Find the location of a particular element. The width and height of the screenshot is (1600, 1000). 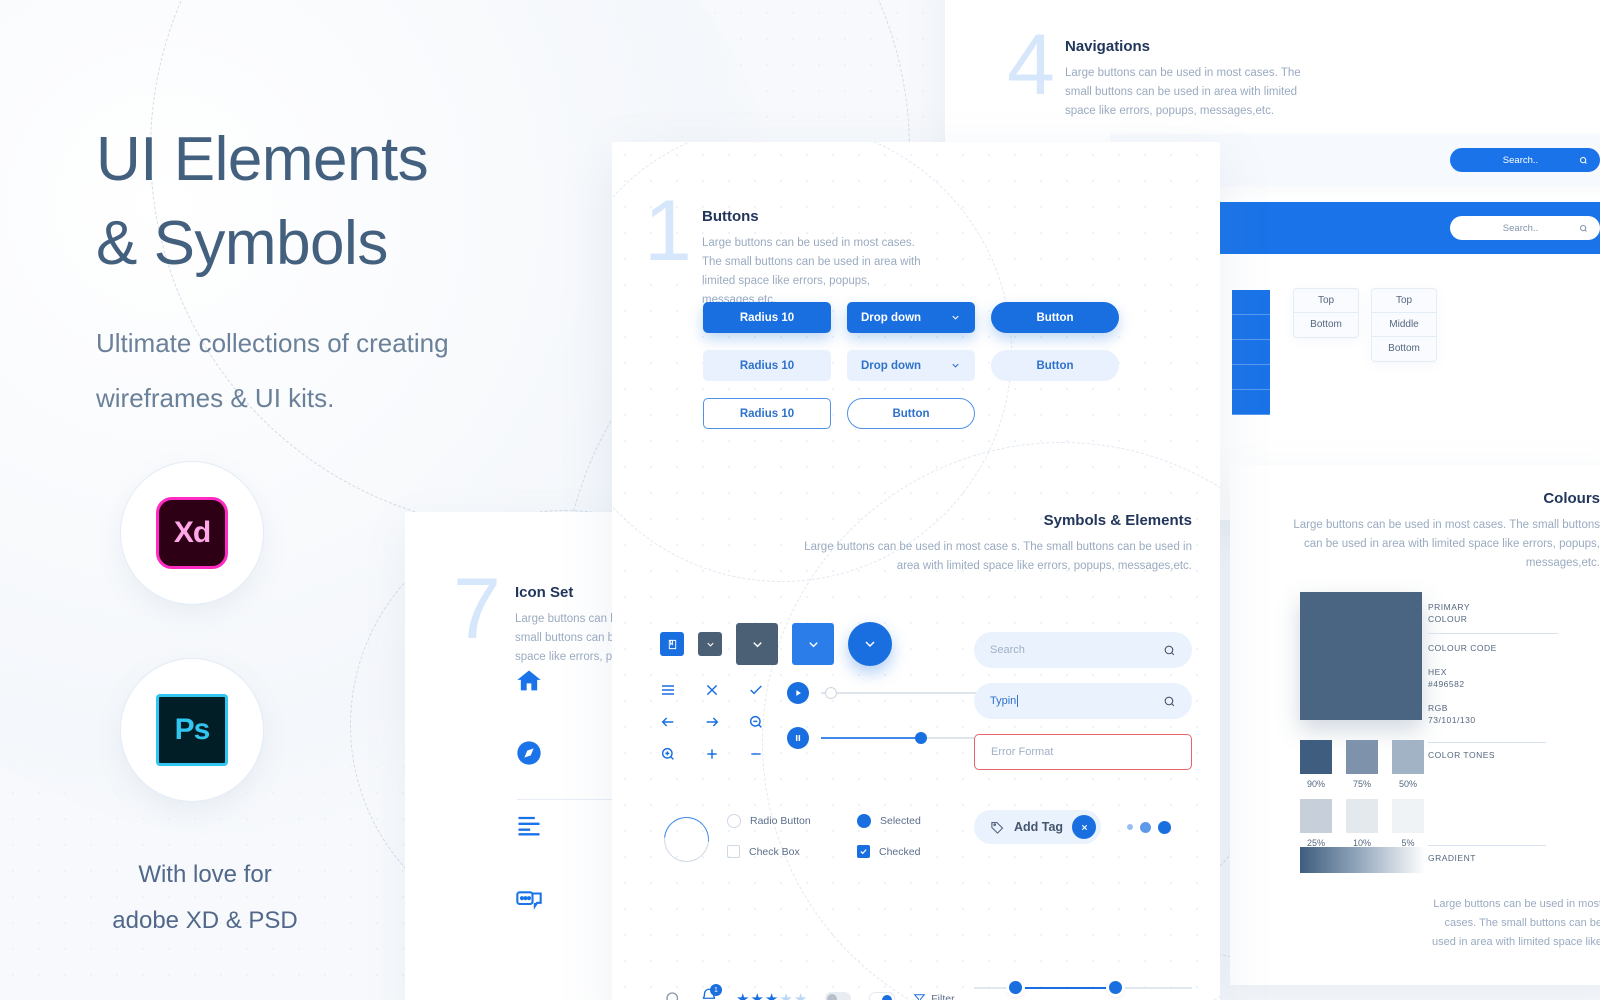

dropdown-chip-circle is located at coordinates (870, 644).